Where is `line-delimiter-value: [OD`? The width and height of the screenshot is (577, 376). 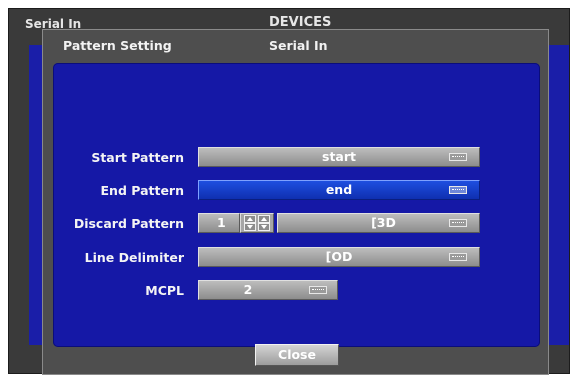 line-delimiter-value: [OD is located at coordinates (339, 256).